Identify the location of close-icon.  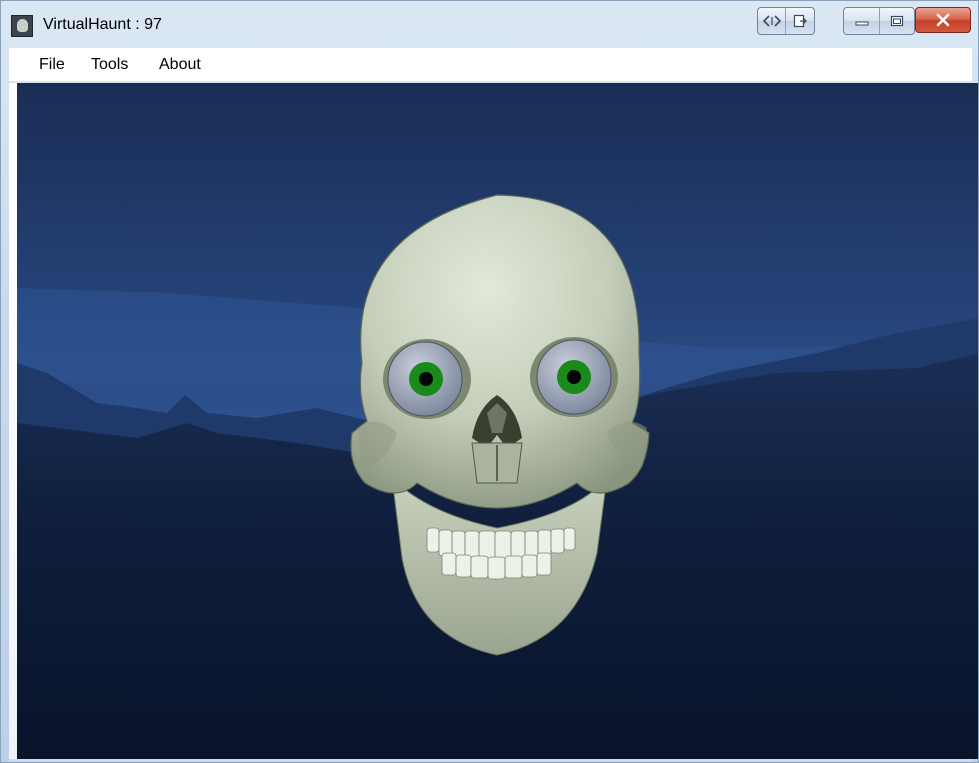
(943, 20).